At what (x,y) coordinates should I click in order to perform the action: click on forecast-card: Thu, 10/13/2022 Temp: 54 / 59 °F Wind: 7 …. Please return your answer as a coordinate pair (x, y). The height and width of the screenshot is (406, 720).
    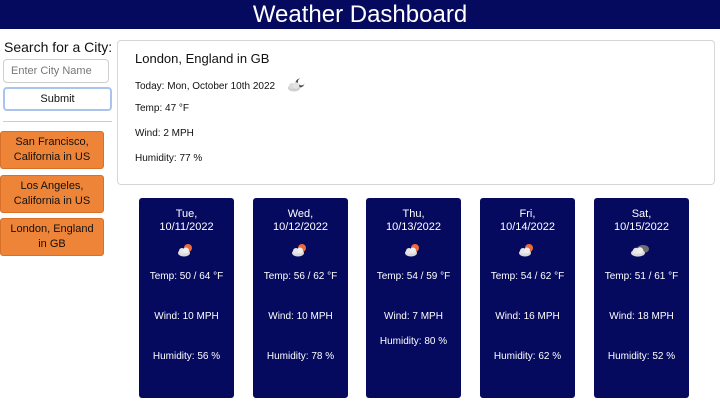
    Looking at the image, I should click on (413, 298).